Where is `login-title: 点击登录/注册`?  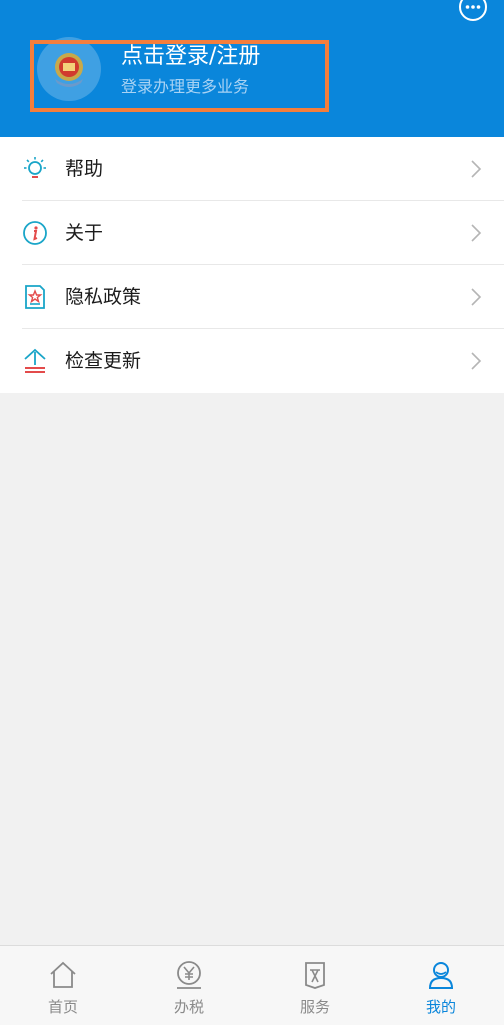
login-title: 点击登录/注册 is located at coordinates (190, 57).